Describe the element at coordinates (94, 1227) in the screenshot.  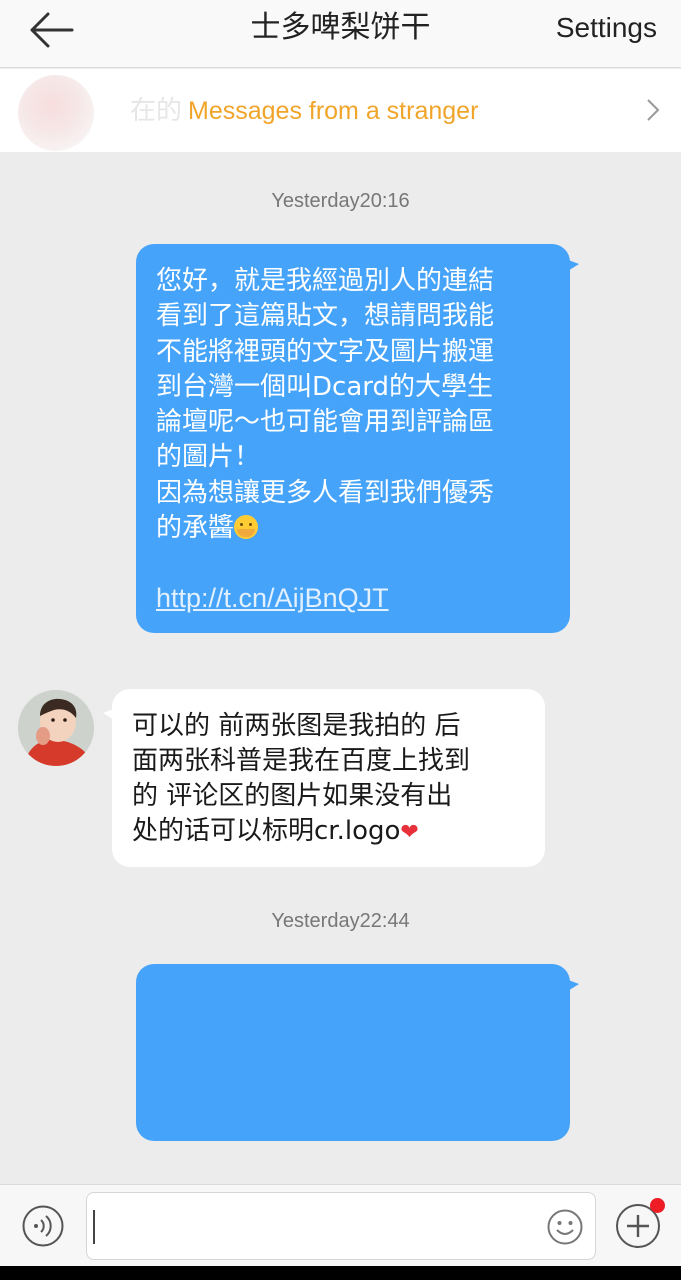
I see `text-caret` at that location.